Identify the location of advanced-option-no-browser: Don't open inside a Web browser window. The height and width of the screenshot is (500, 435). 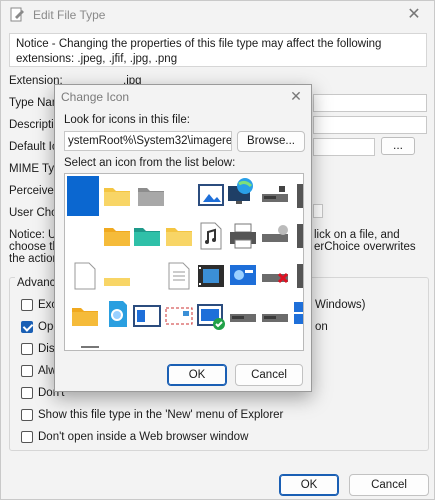
(134, 437).